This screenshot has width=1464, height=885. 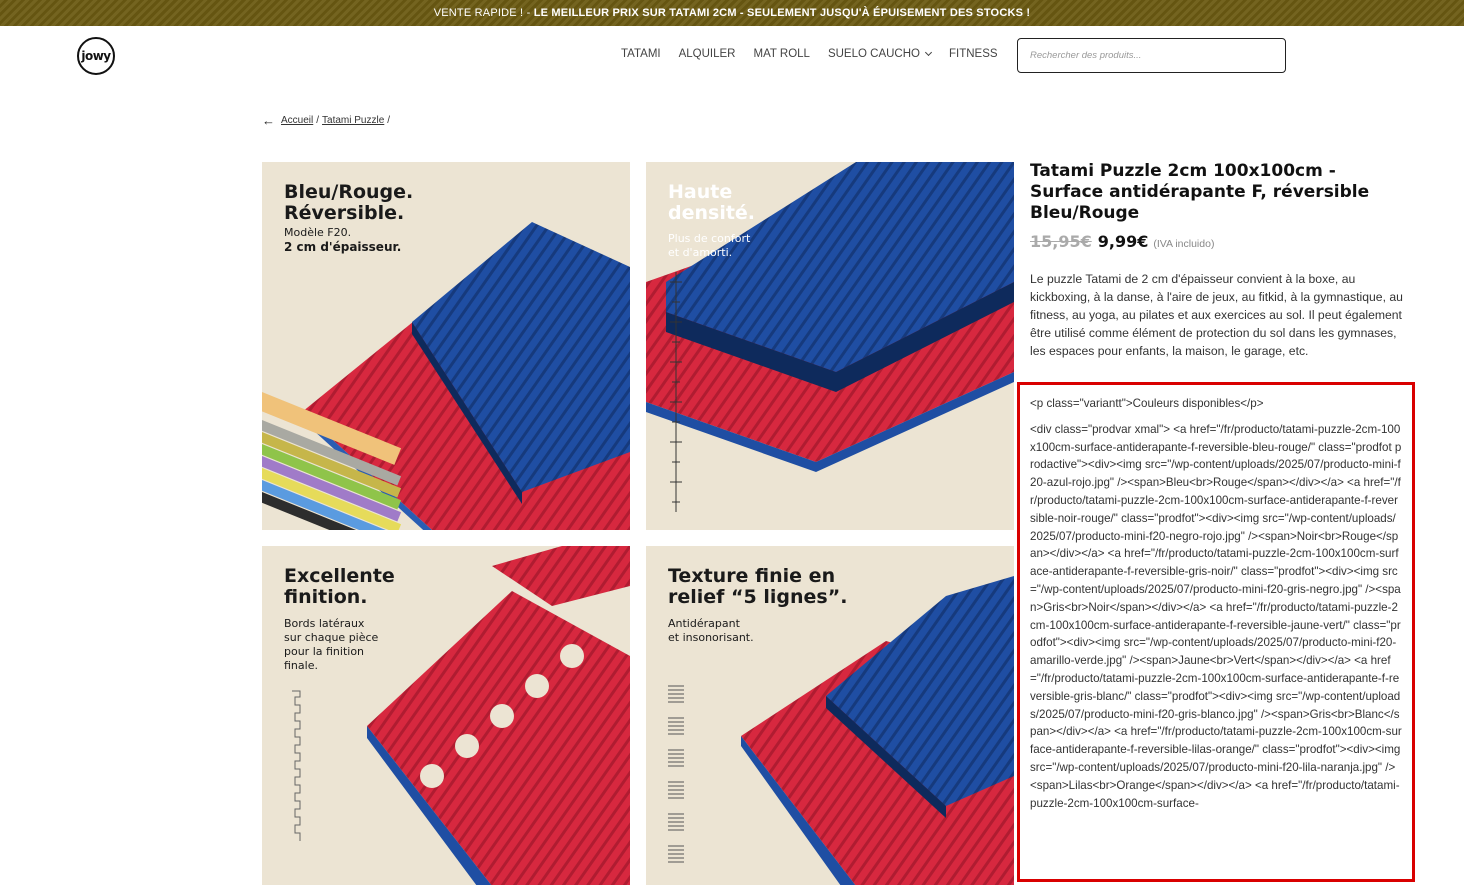 I want to click on logo-text: jowy, so click(x=96, y=56).